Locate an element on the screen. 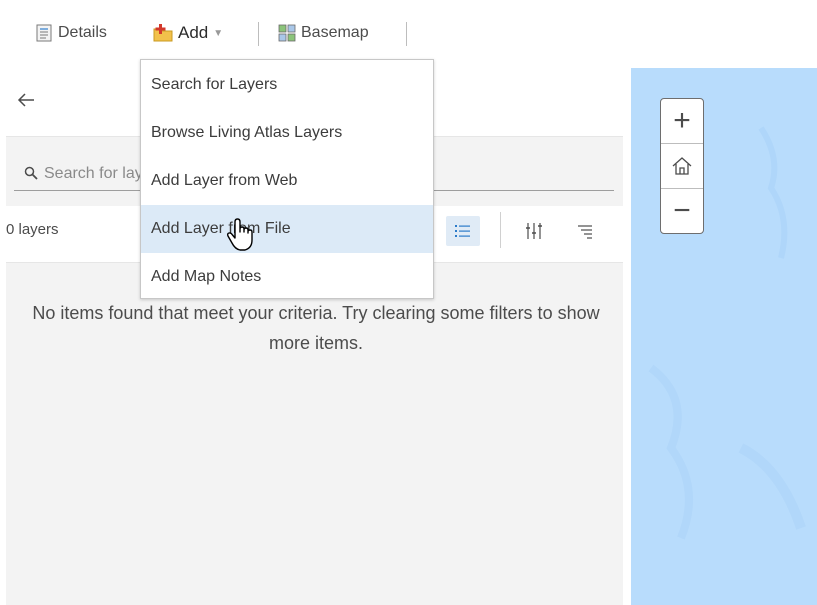 The width and height of the screenshot is (817, 605). menu-item-add-layer-from-web: Add Layer from Web is located at coordinates (287, 181).